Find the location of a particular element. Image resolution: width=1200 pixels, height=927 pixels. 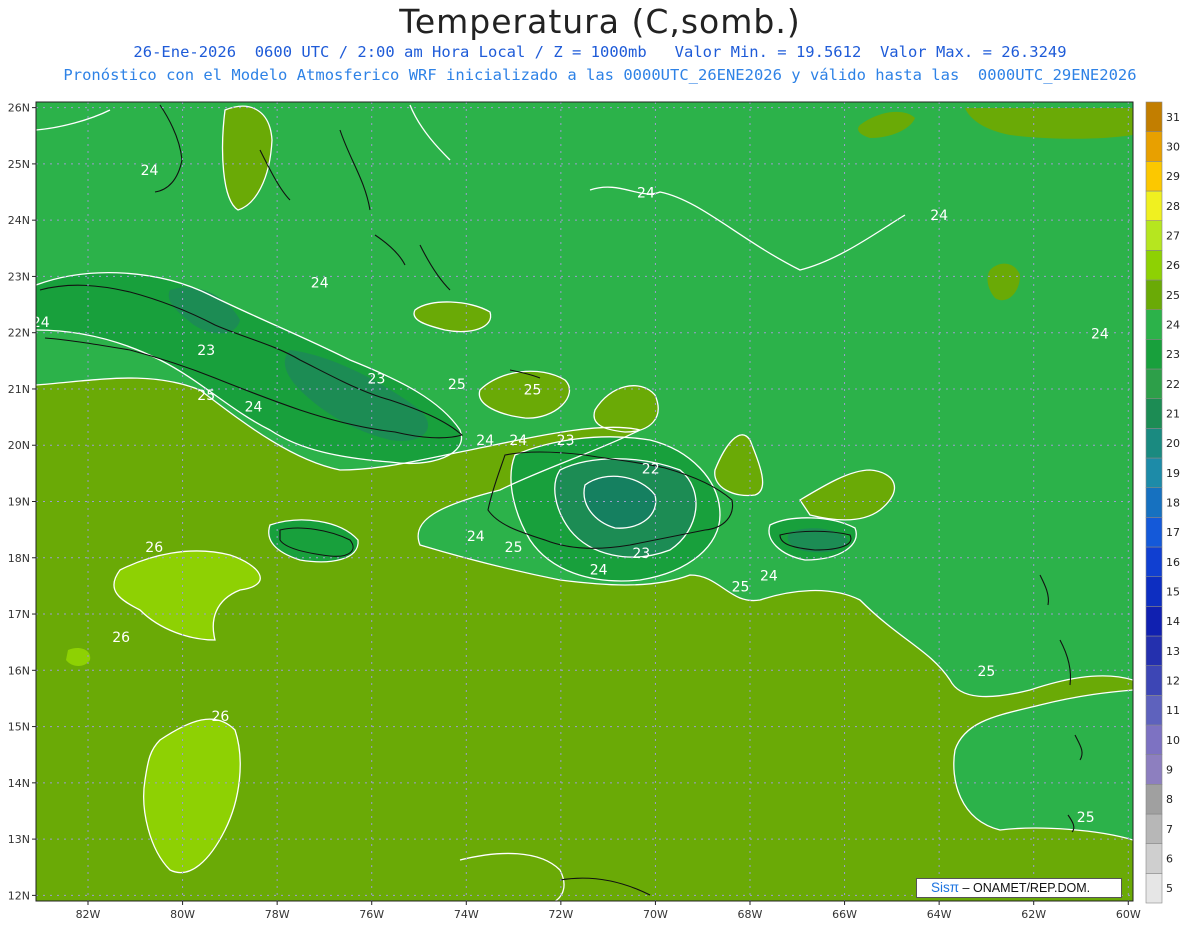

lon-tick-label: 68W is located at coordinates (750, 914).